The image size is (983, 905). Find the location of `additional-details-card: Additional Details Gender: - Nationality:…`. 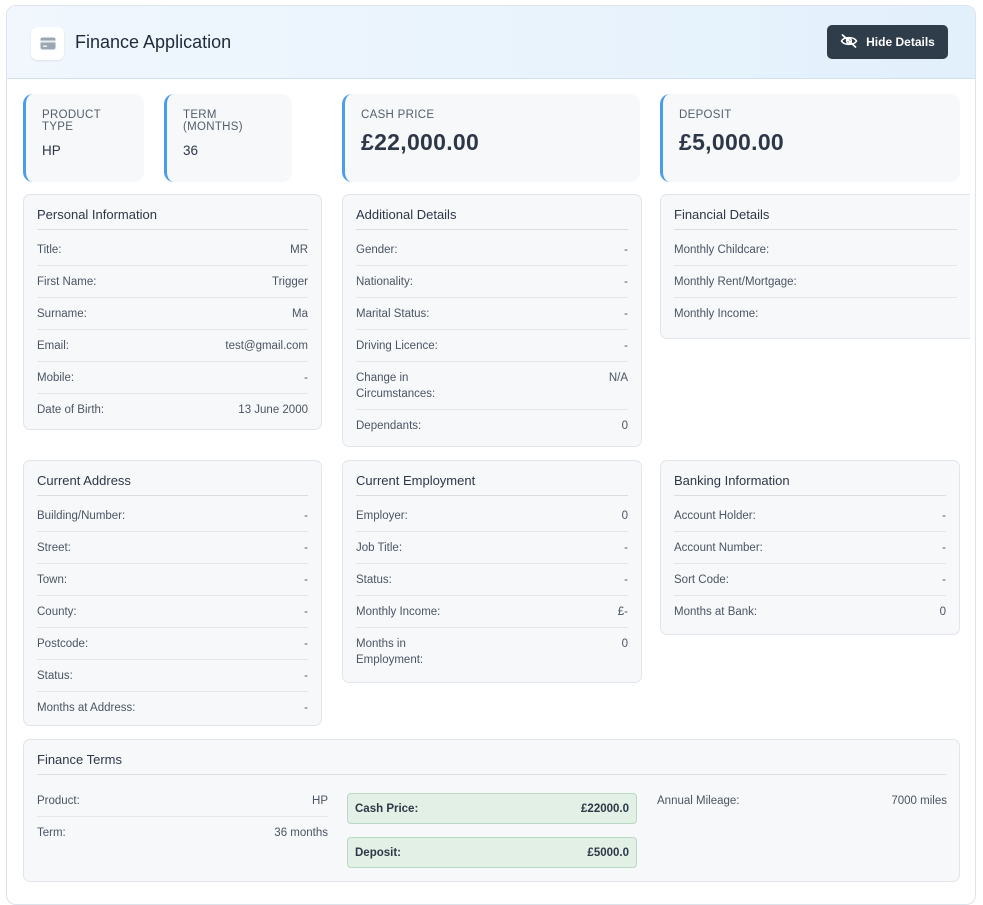

additional-details-card: Additional Details Gender: - Nationality:… is located at coordinates (492, 320).